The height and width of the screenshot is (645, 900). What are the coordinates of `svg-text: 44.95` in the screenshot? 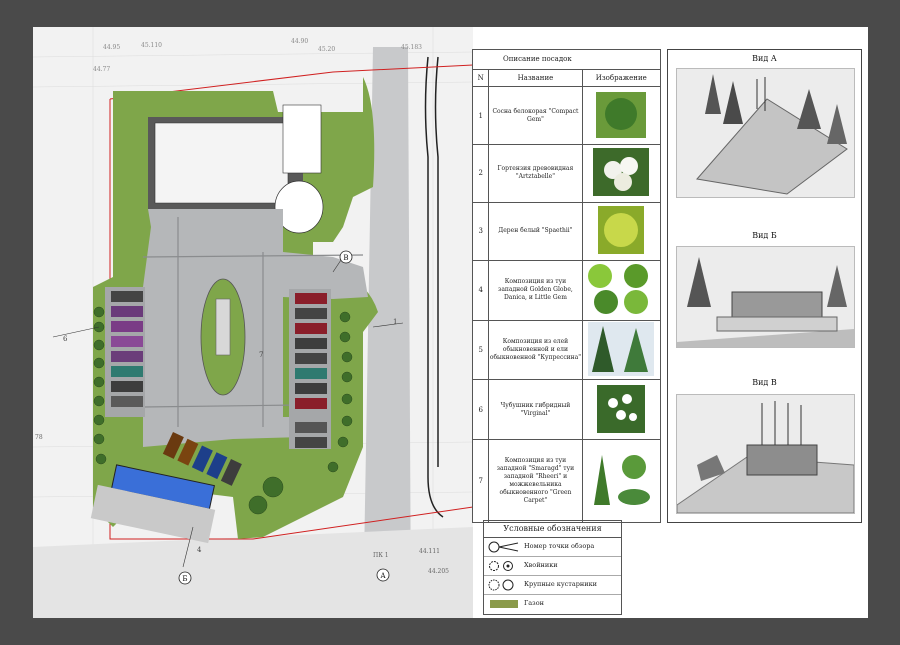 It's located at (111, 47).